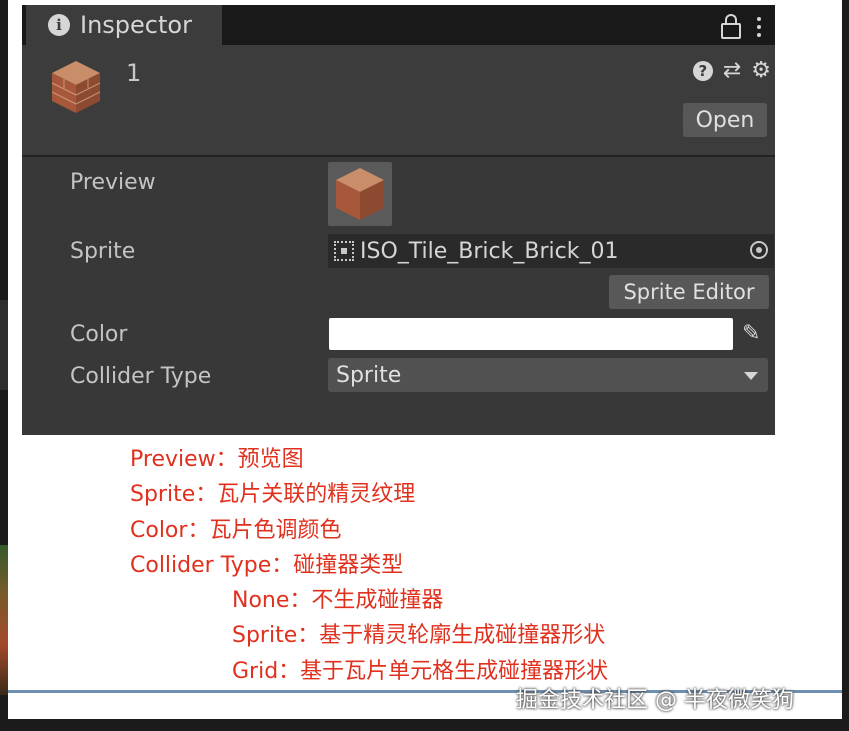  Describe the element at coordinates (531, 334) in the screenshot. I see `color-field` at that location.